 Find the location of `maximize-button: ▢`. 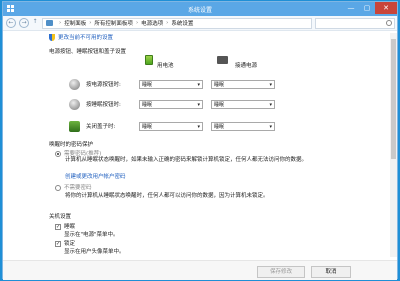

maximize-button: ▢ is located at coordinates (367, 8).